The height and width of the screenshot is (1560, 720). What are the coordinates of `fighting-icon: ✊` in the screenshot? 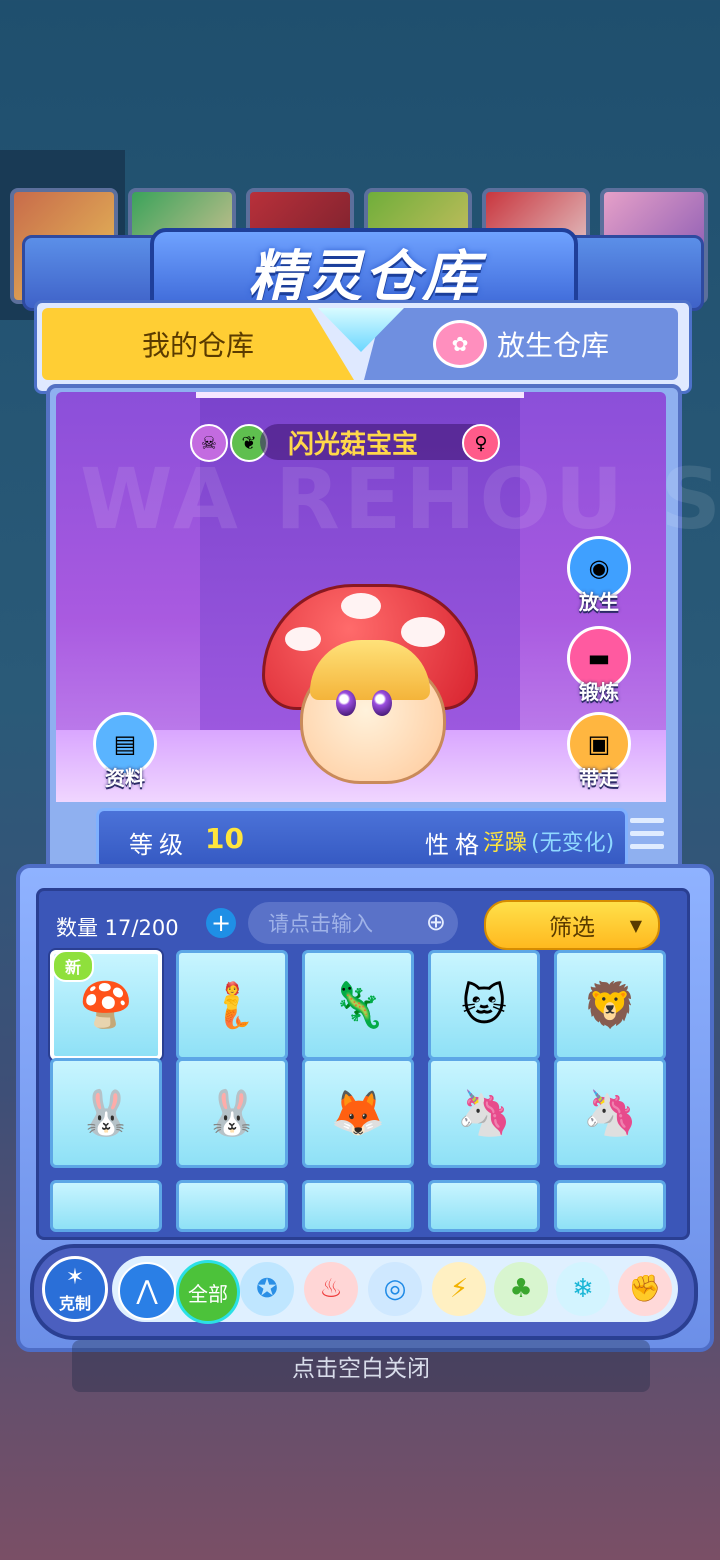 It's located at (645, 1289).